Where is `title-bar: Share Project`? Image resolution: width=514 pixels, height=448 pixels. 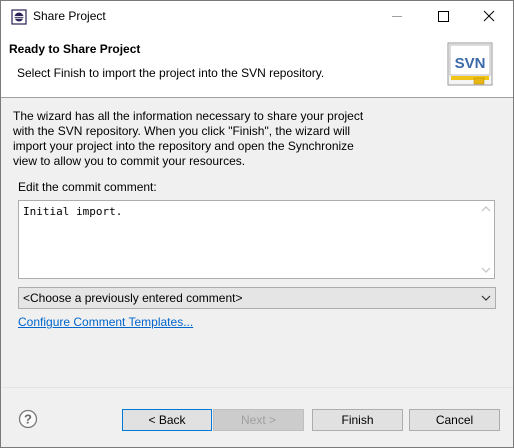
title-bar: Share Project is located at coordinates (257, 16).